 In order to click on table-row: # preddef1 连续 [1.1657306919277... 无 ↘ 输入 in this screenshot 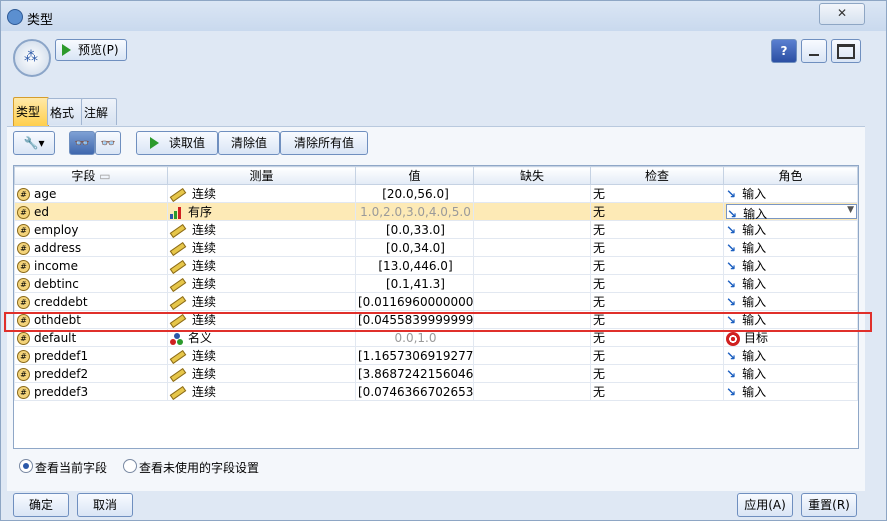, I will do `click(436, 355)`.